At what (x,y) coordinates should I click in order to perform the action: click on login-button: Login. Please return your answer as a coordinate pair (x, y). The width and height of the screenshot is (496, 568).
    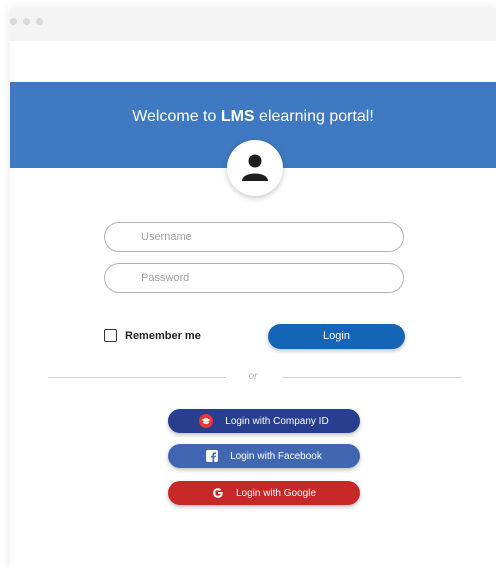
    Looking at the image, I should click on (336, 336).